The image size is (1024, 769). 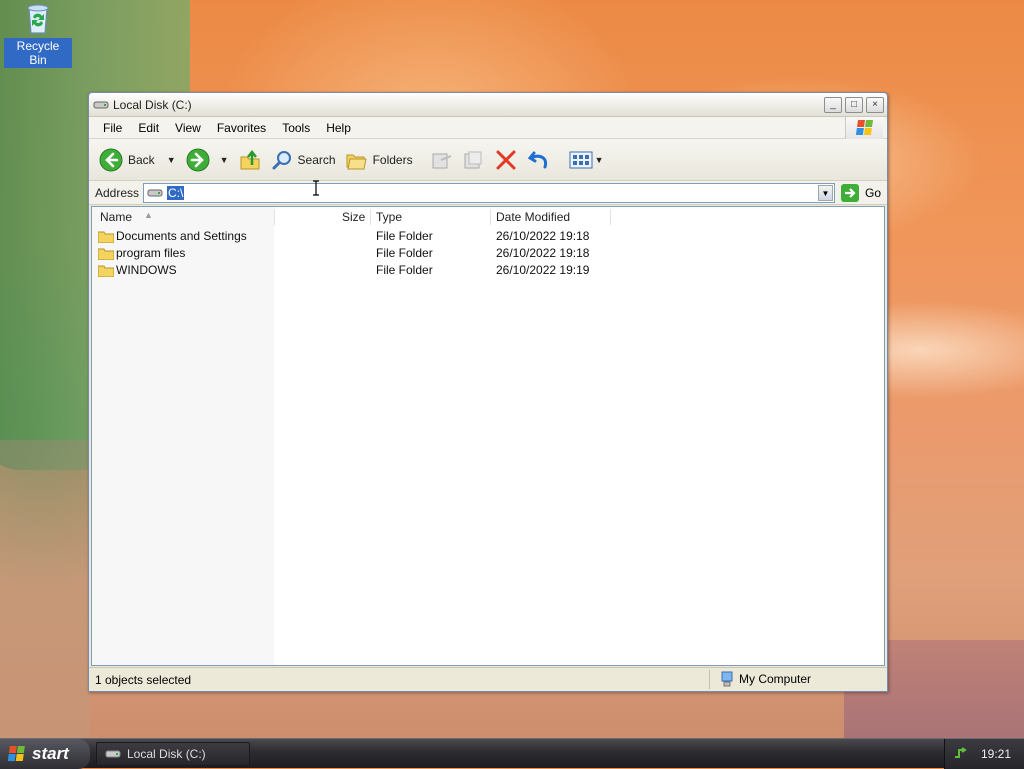 What do you see at coordinates (849, 192) in the screenshot?
I see `go-arrow-icon` at bounding box center [849, 192].